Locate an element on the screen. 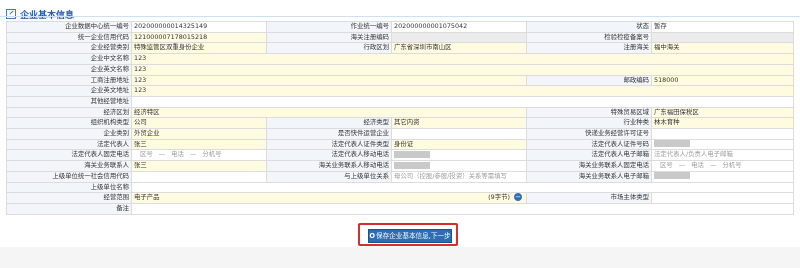 The width and height of the screenshot is (800, 268). save-and-next-button: O保存企业基本信息,下一步 is located at coordinates (410, 236).